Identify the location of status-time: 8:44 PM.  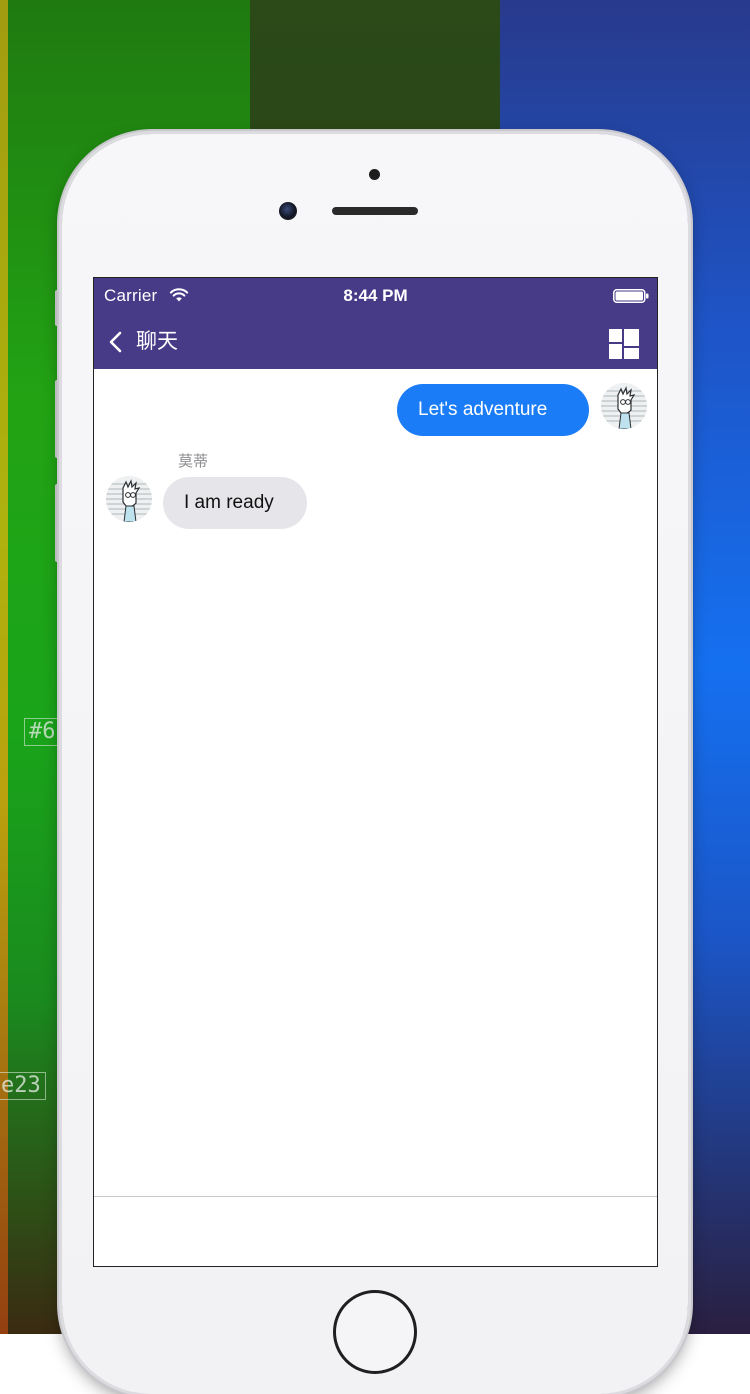
(375, 295).